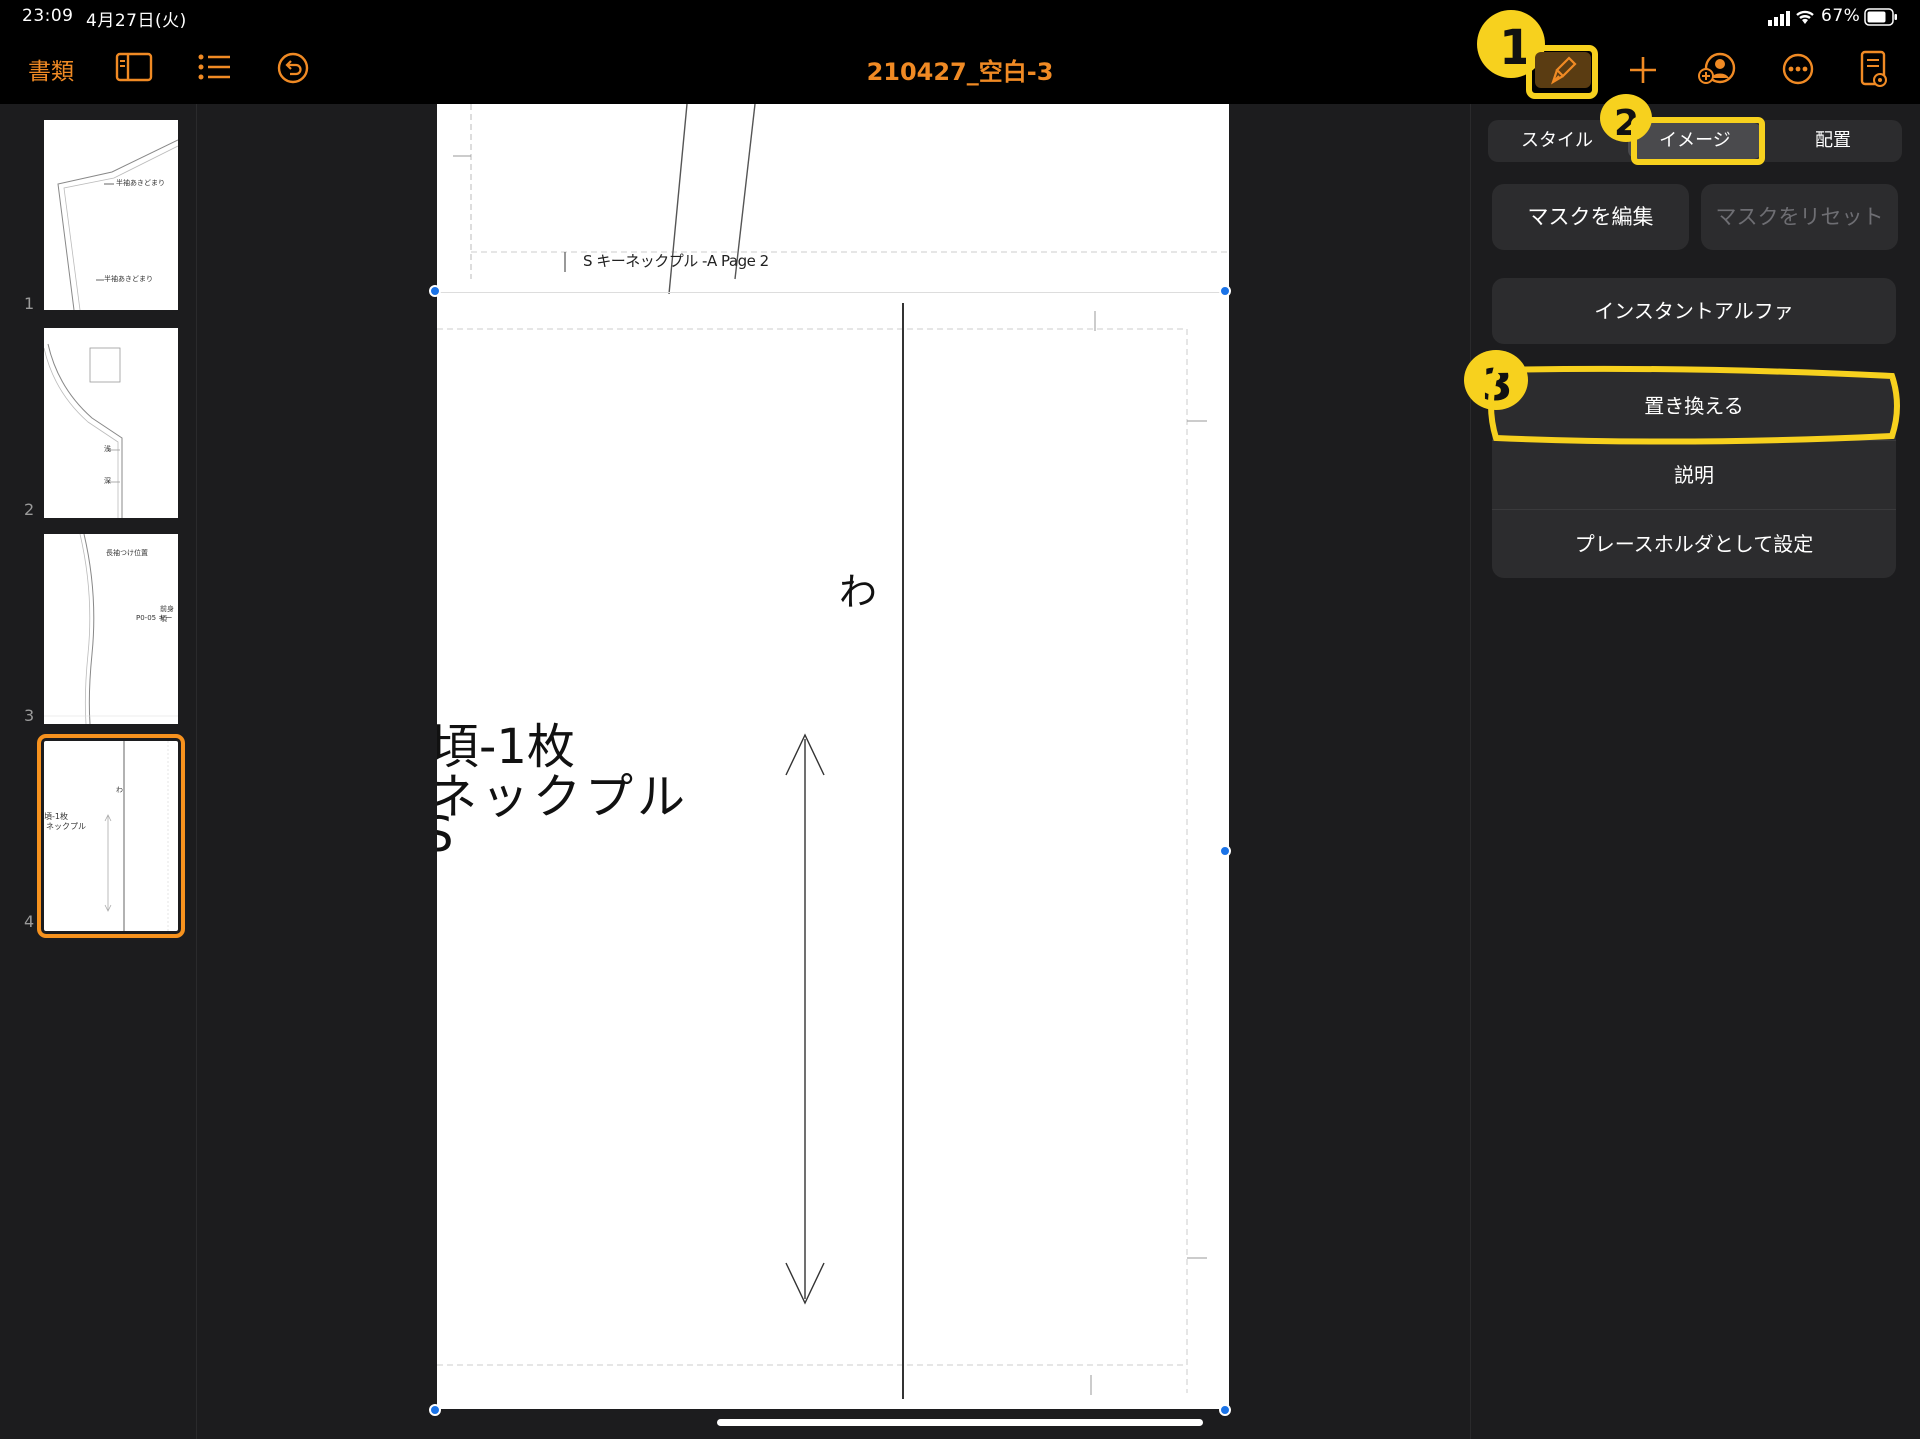  Describe the element at coordinates (1563, 70) in the screenshot. I see `format-brush-button` at that location.